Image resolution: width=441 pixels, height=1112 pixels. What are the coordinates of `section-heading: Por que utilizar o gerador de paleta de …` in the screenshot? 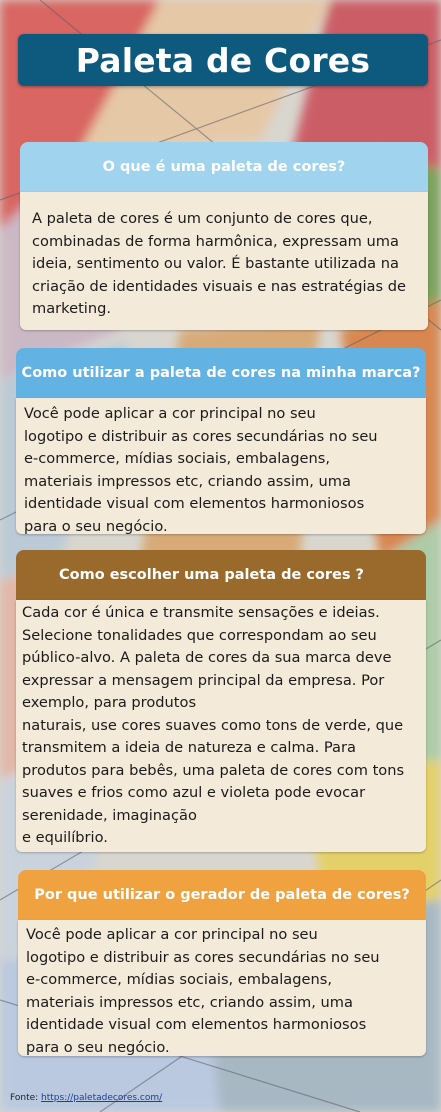 It's located at (222, 895).